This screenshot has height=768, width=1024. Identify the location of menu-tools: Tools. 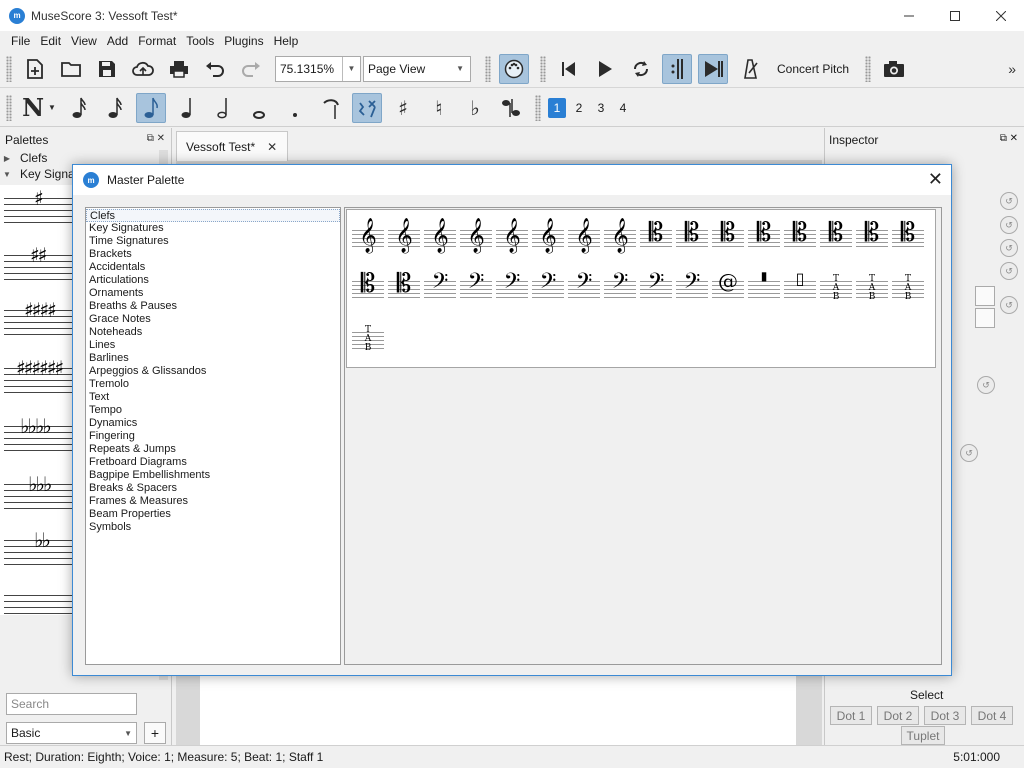
(200, 41).